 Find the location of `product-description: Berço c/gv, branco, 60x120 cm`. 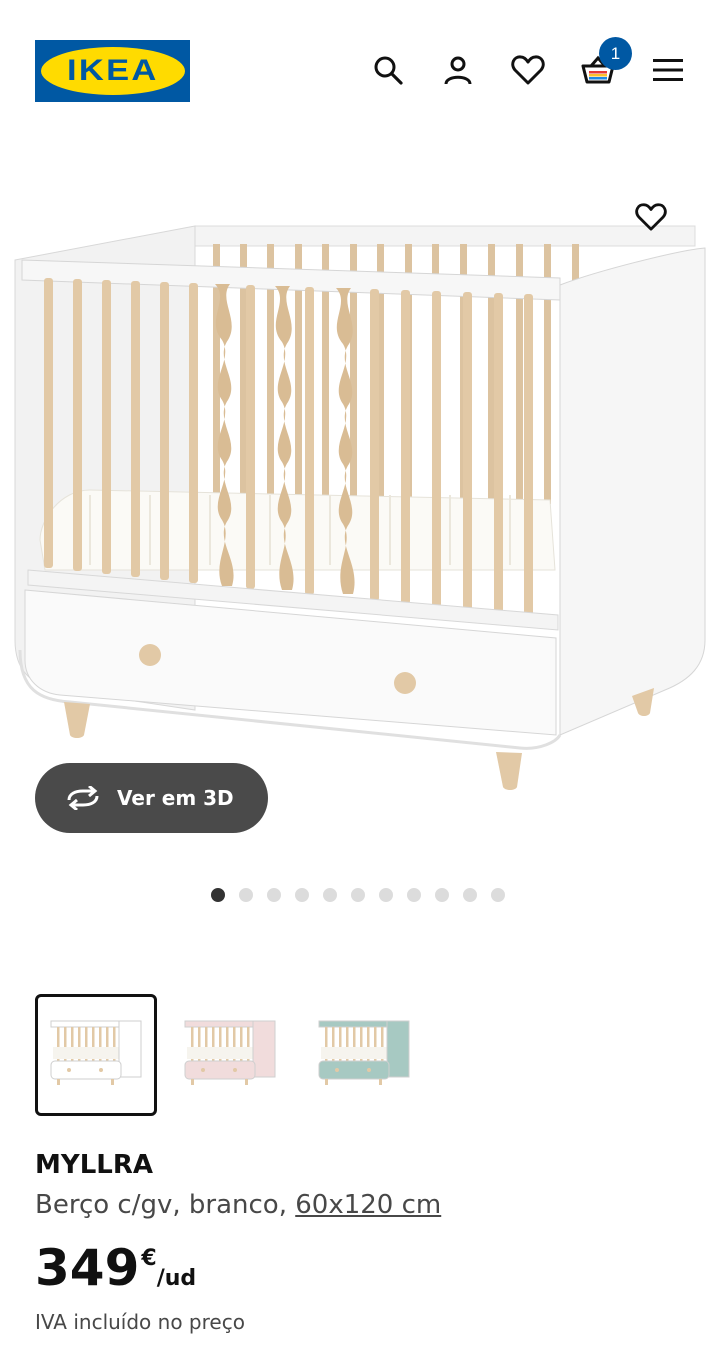

product-description: Berço c/gv, branco, 60x120 cm is located at coordinates (238, 1205).